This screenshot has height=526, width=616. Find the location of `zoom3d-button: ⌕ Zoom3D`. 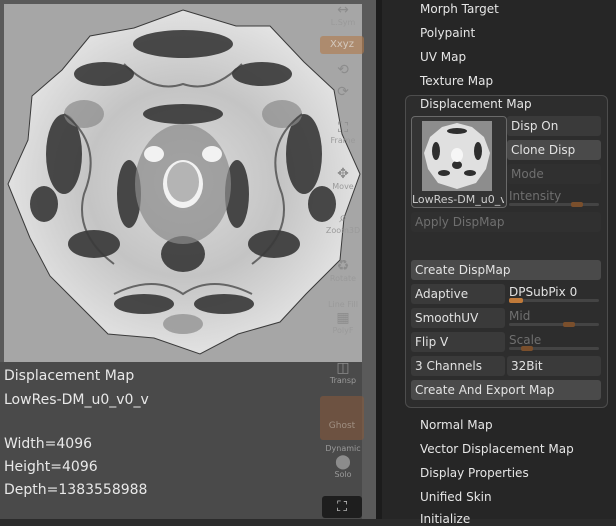

zoom3d-button: ⌕ Zoom3D is located at coordinates (343, 223).